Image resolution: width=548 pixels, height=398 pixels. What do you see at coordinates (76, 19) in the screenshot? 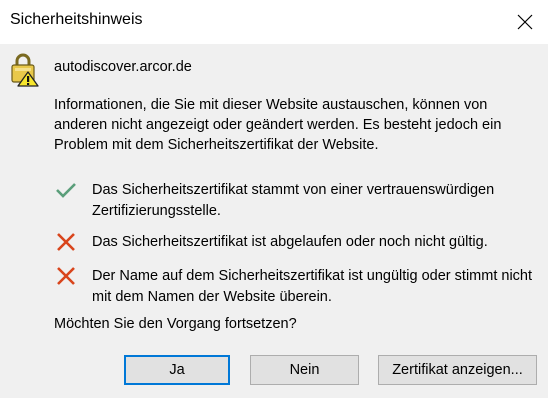
I see `dialog-title: Sicherheitshinweis` at bounding box center [76, 19].